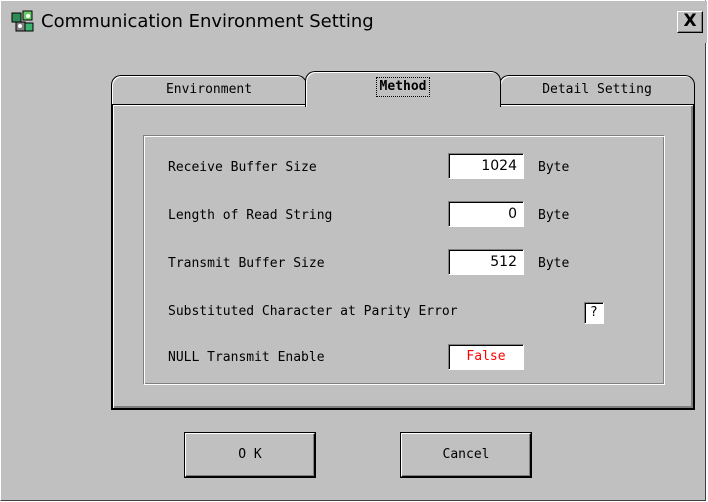  Describe the element at coordinates (554, 263) in the screenshot. I see `transmit-buffer-unit: Byte` at that location.